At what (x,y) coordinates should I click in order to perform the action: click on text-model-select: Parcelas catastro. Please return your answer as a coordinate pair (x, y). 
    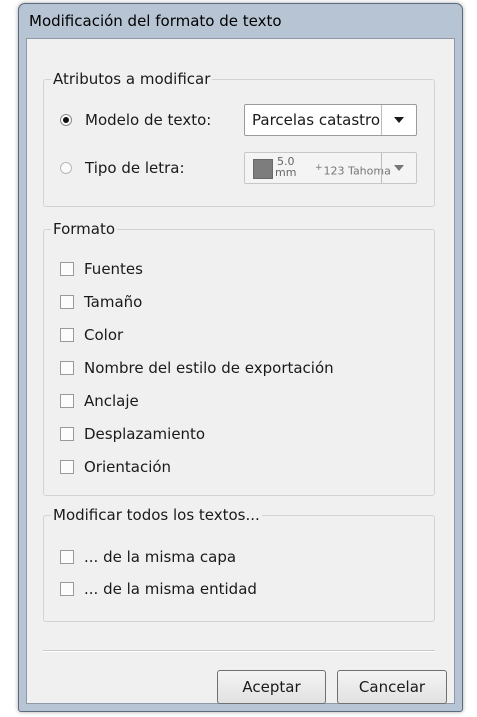
    Looking at the image, I should click on (330, 120).